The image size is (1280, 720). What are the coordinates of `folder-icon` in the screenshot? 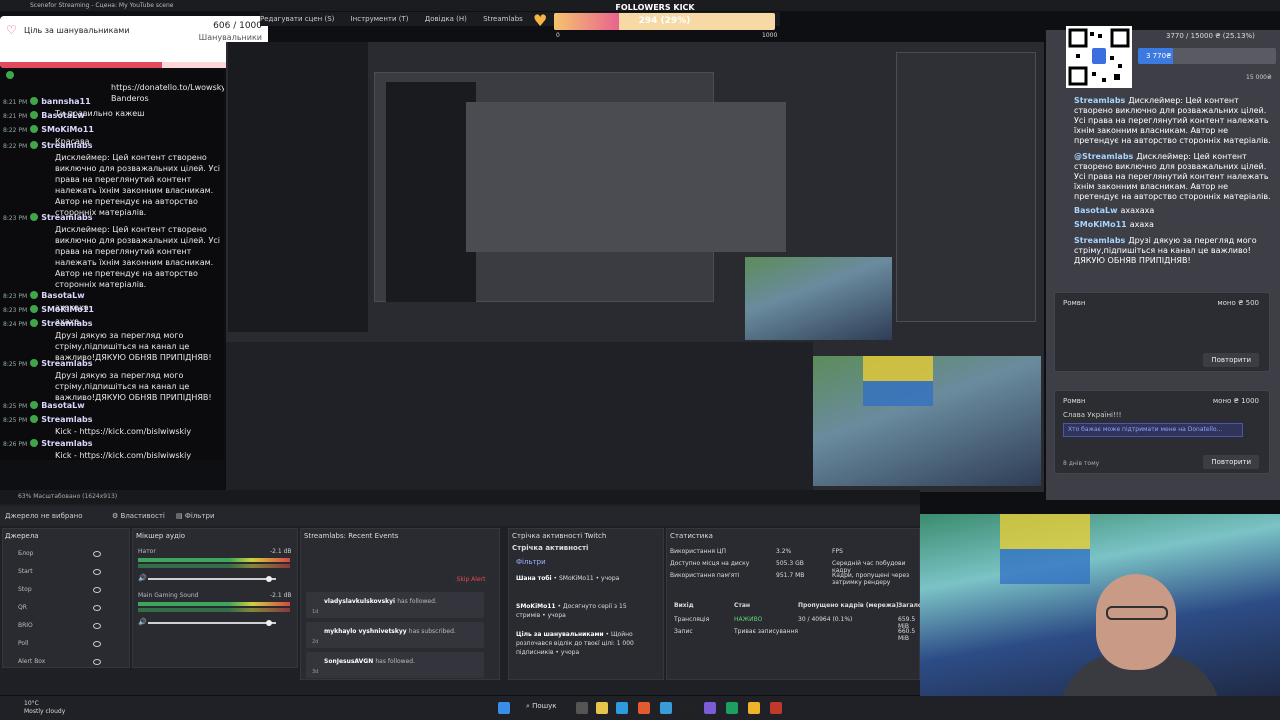 It's located at (602, 708).